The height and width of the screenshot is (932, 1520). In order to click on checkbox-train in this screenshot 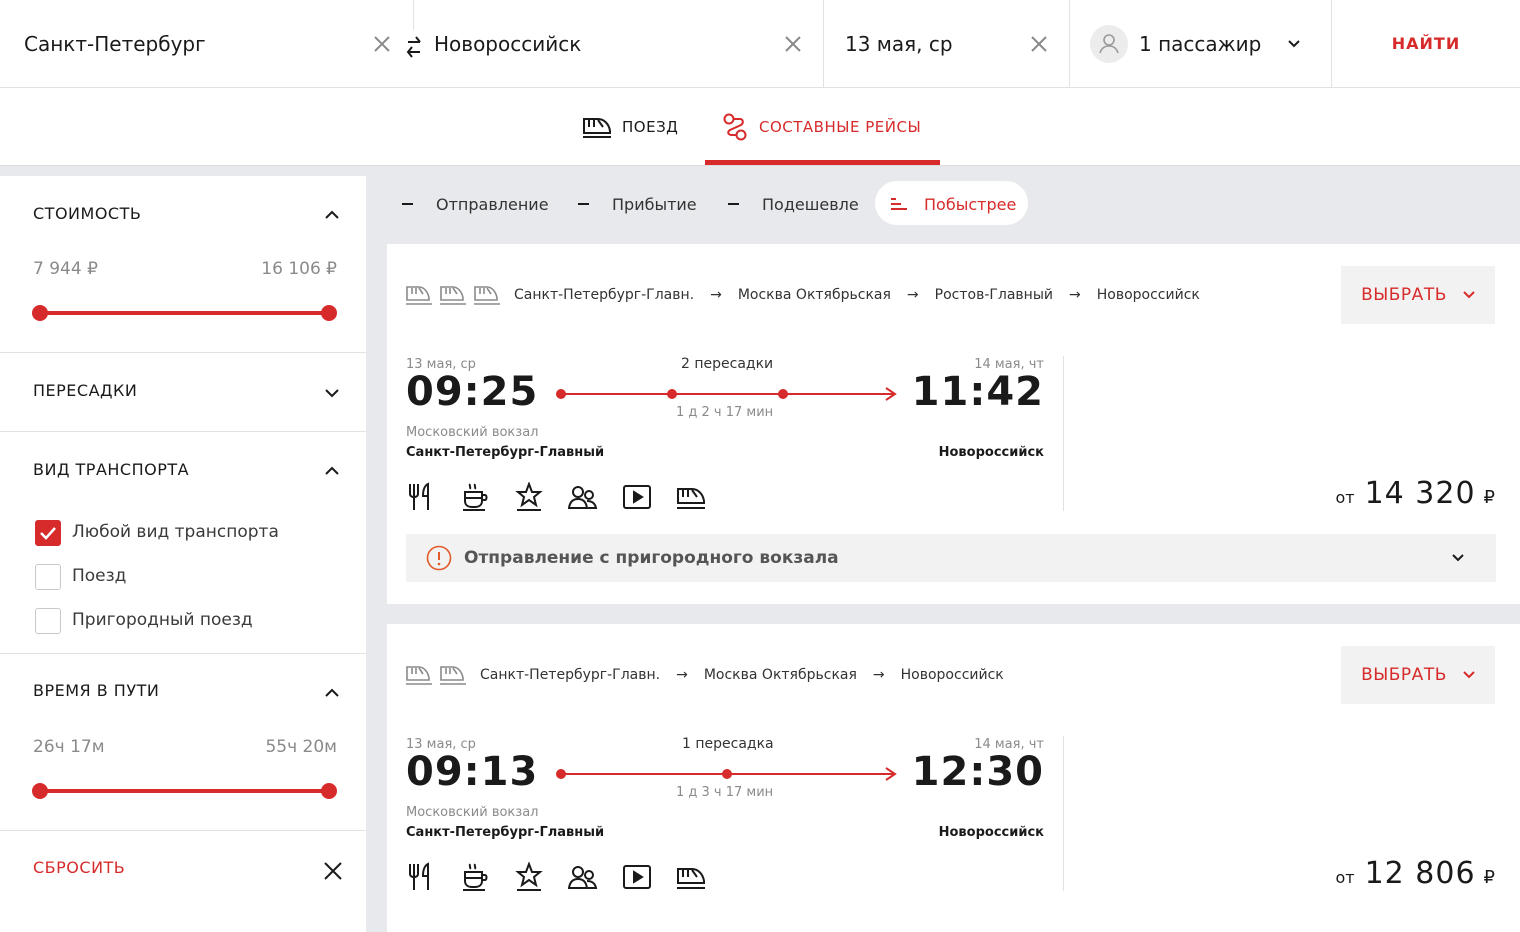, I will do `click(48, 577)`.